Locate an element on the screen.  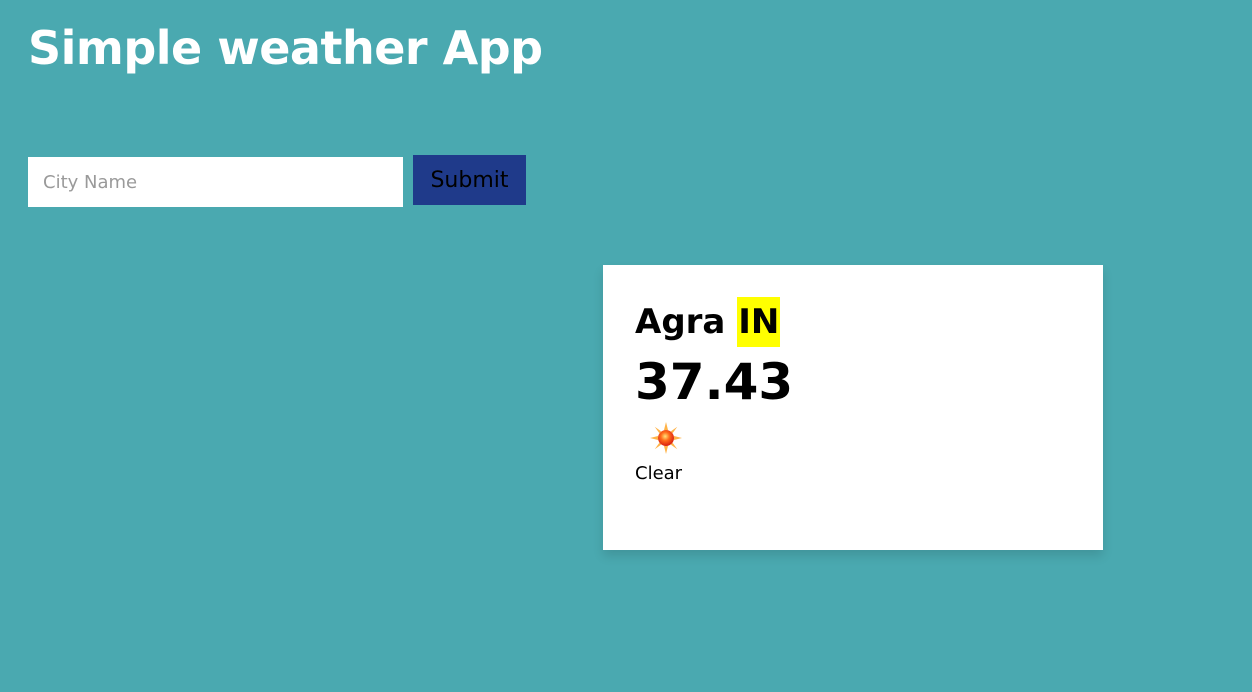
weather-condition: Clear is located at coordinates (659, 473).